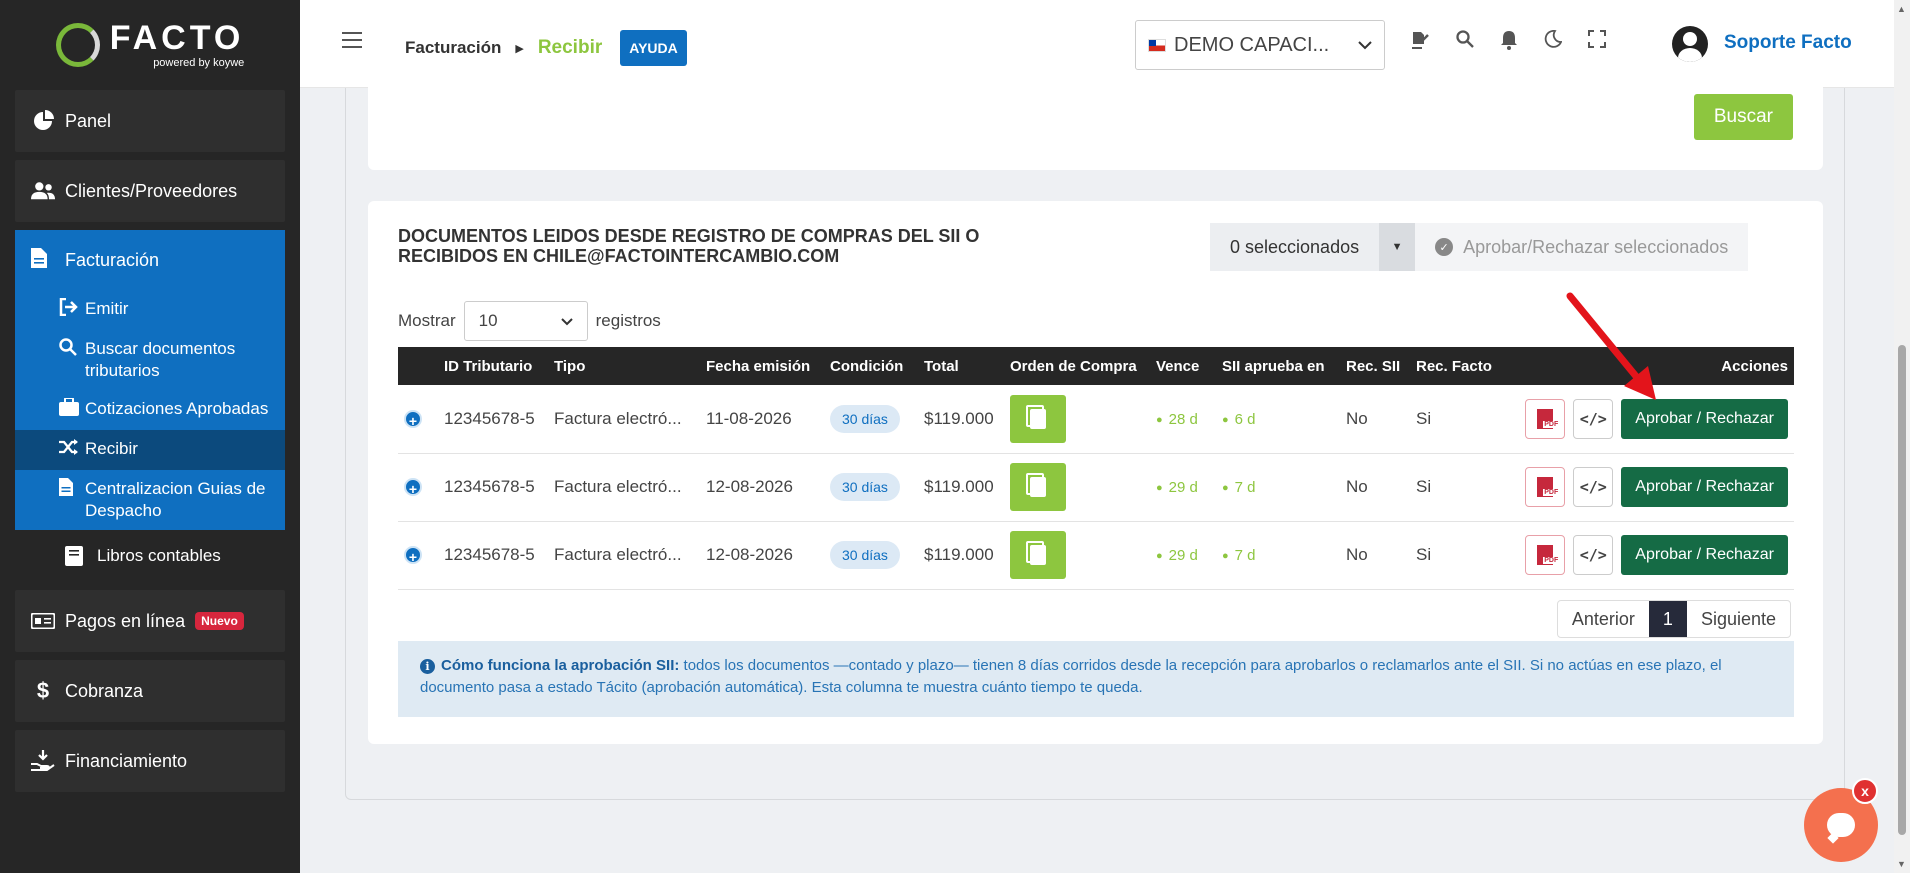 This screenshot has width=1910, height=873. Describe the element at coordinates (150, 310) in the screenshot. I see `sidebar-item-emitir: Emitir` at that location.